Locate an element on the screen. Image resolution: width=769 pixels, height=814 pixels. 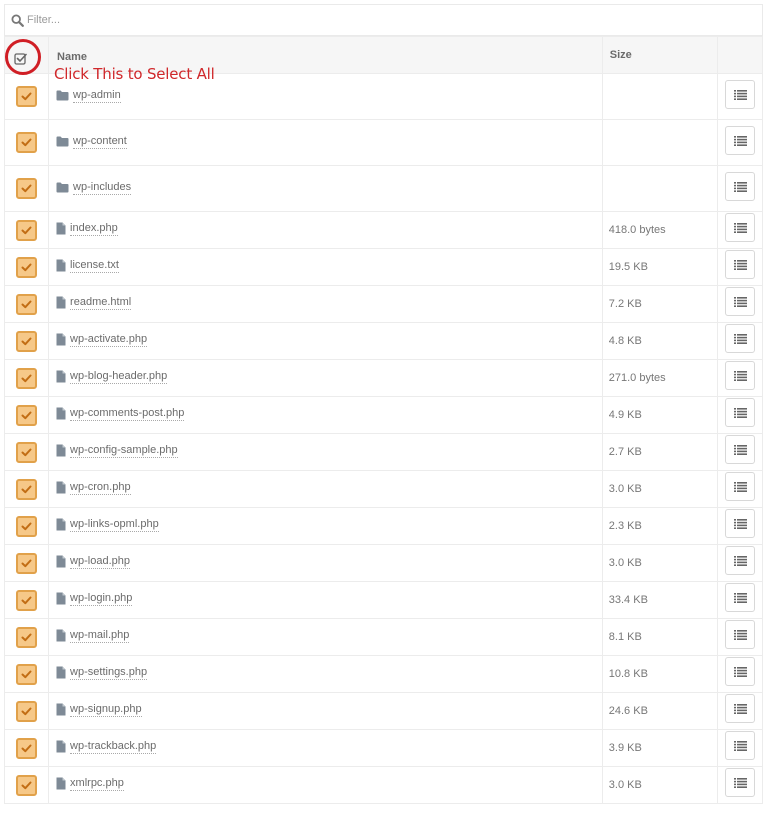
size-cell: 10.8 KB is located at coordinates (659, 674).